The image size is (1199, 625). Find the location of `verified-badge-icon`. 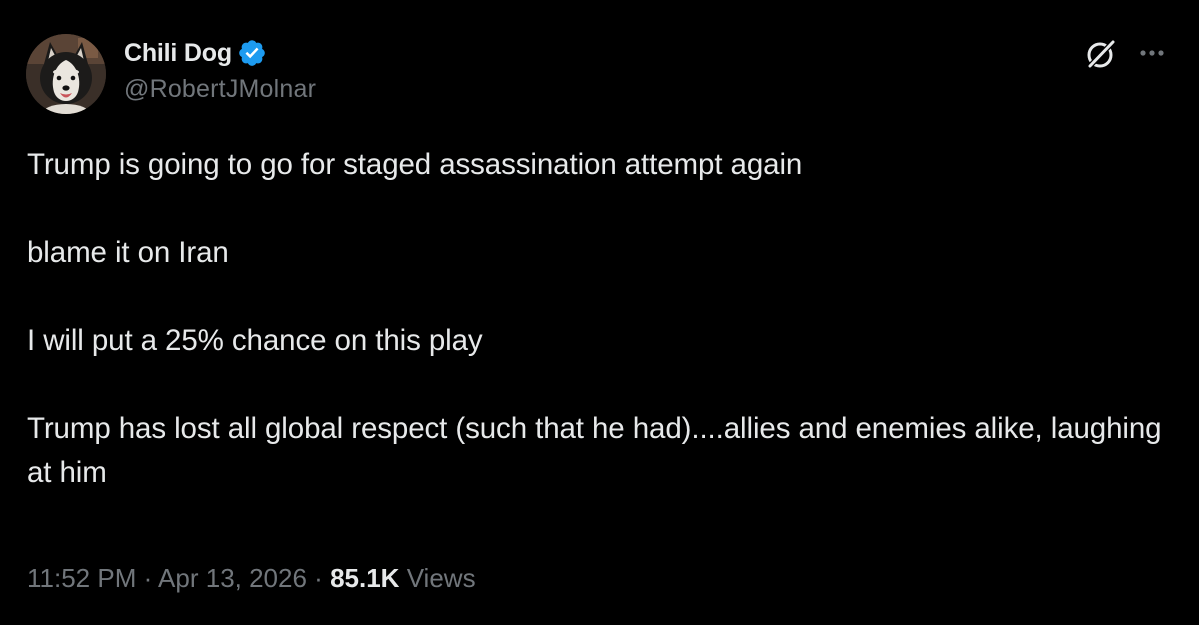

verified-badge-icon is located at coordinates (252, 53).